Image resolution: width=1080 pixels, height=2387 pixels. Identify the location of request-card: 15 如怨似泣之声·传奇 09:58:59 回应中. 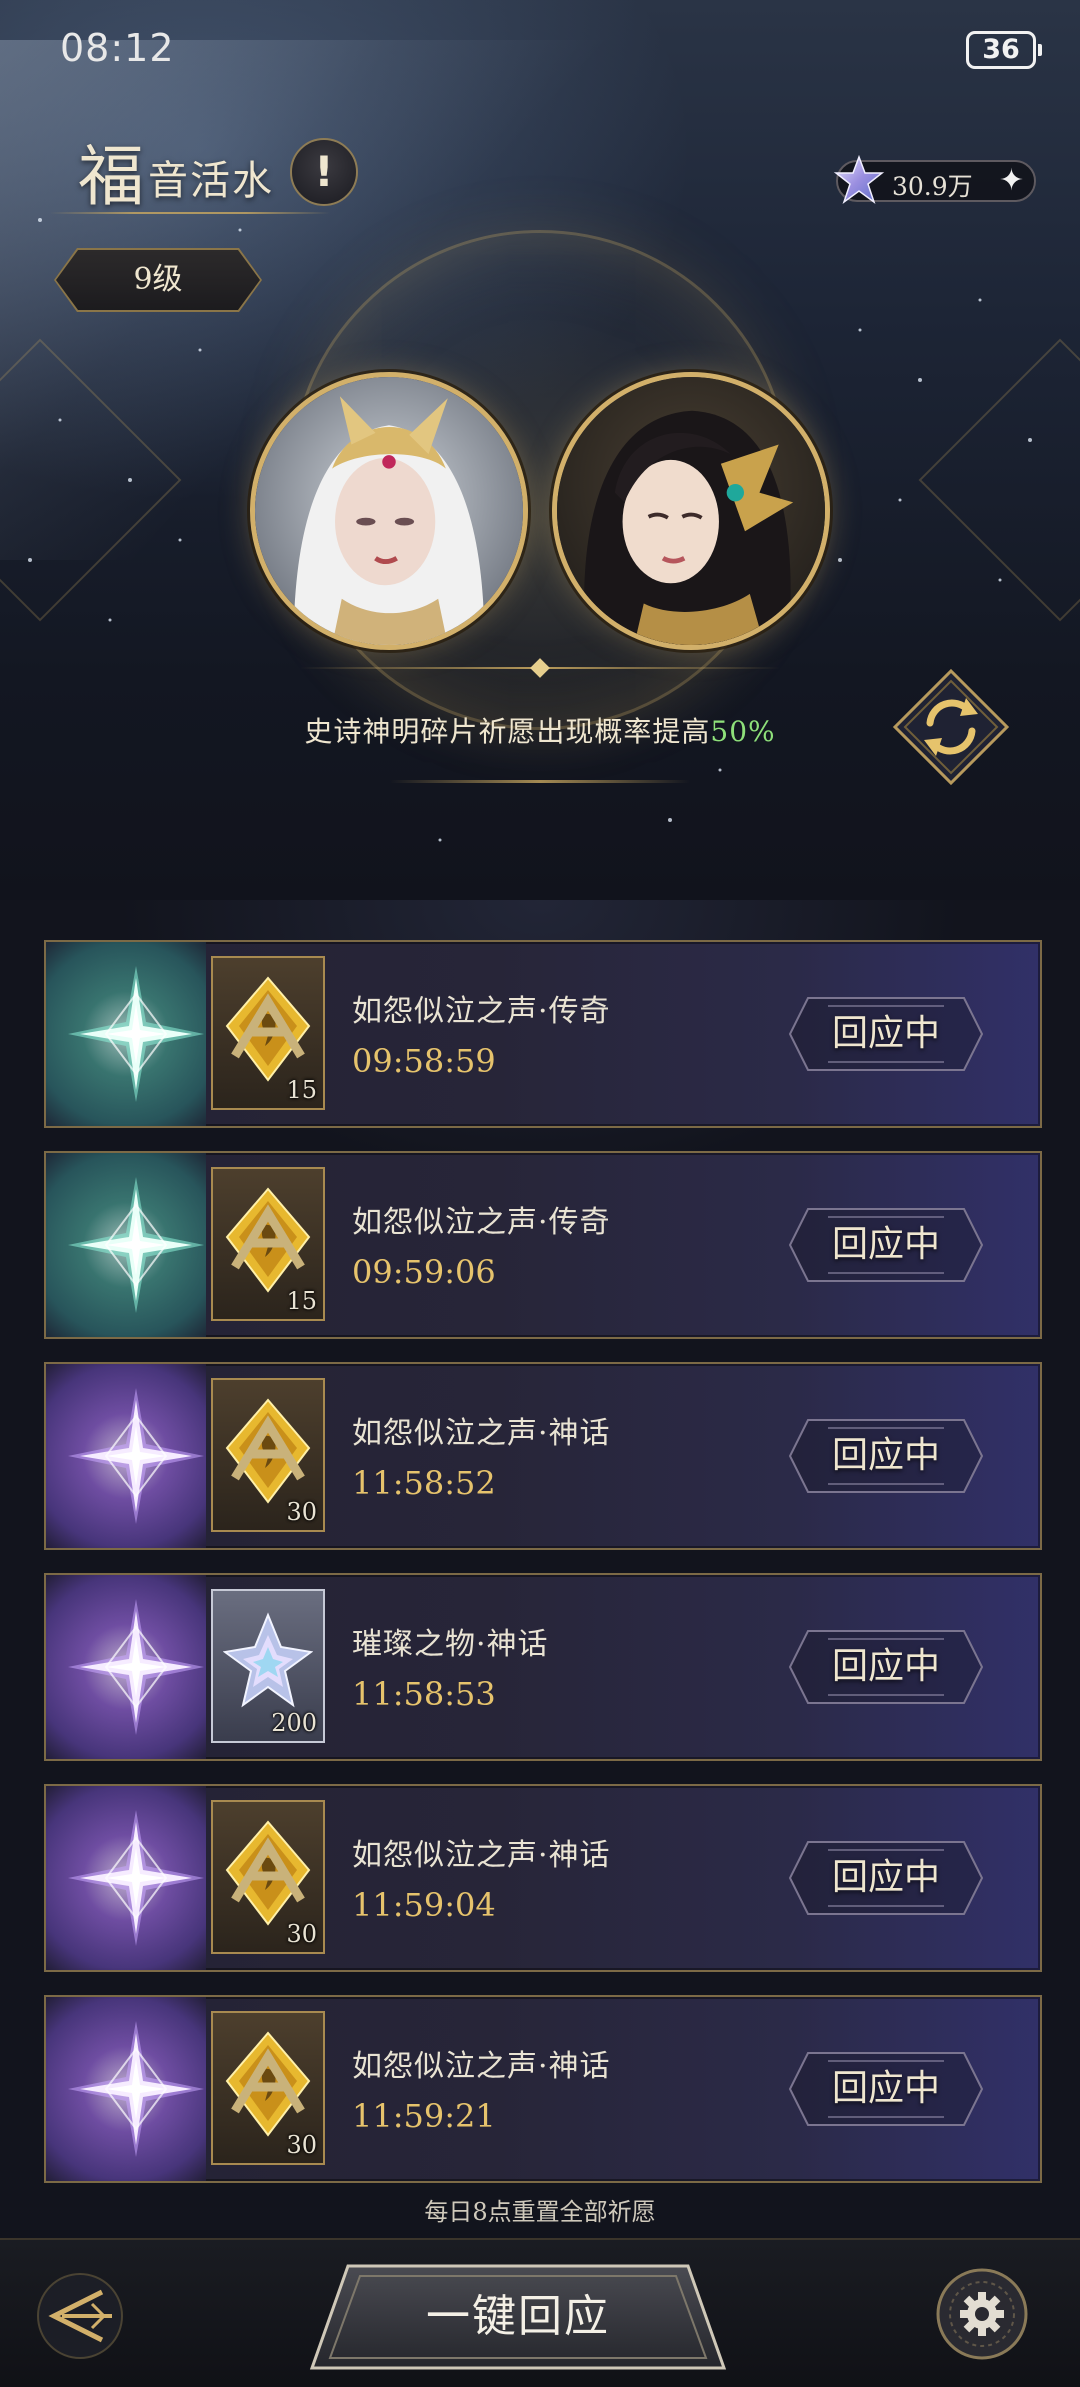
(543, 1034).